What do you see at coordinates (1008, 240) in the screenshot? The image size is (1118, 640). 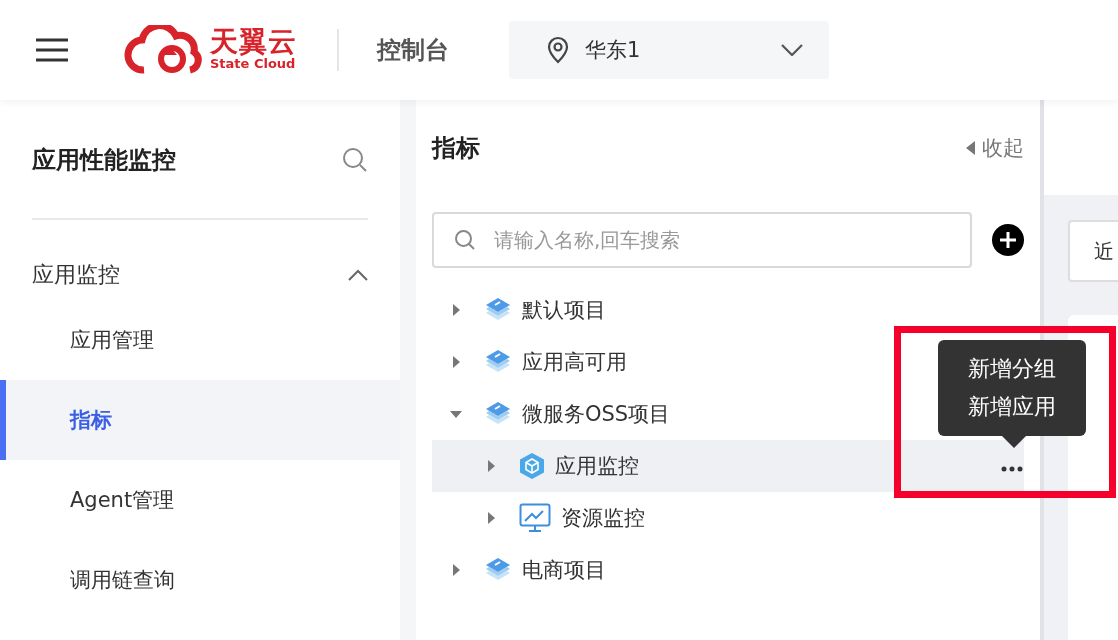 I see `add-icon` at bounding box center [1008, 240].